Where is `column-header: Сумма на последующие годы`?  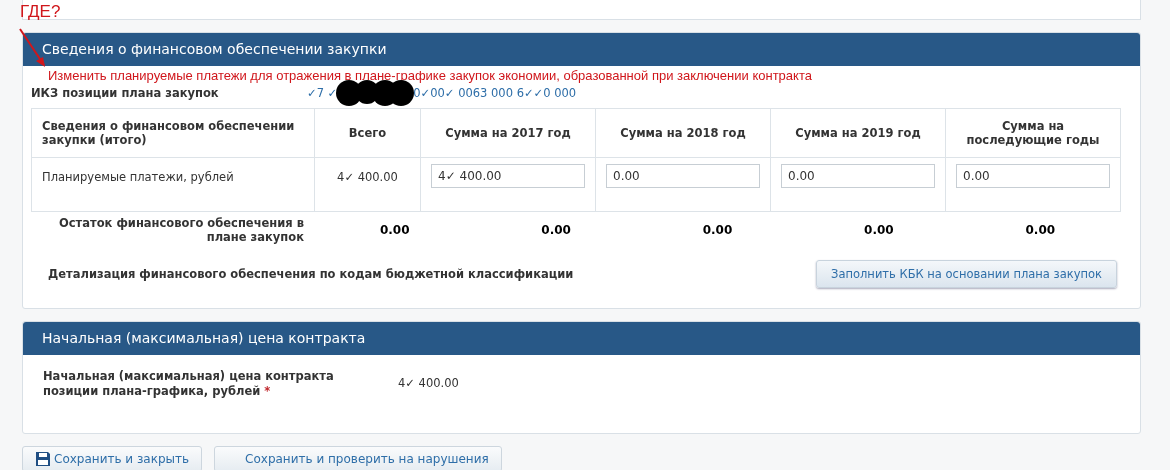 column-header: Сумма на последующие годы is located at coordinates (1033, 133).